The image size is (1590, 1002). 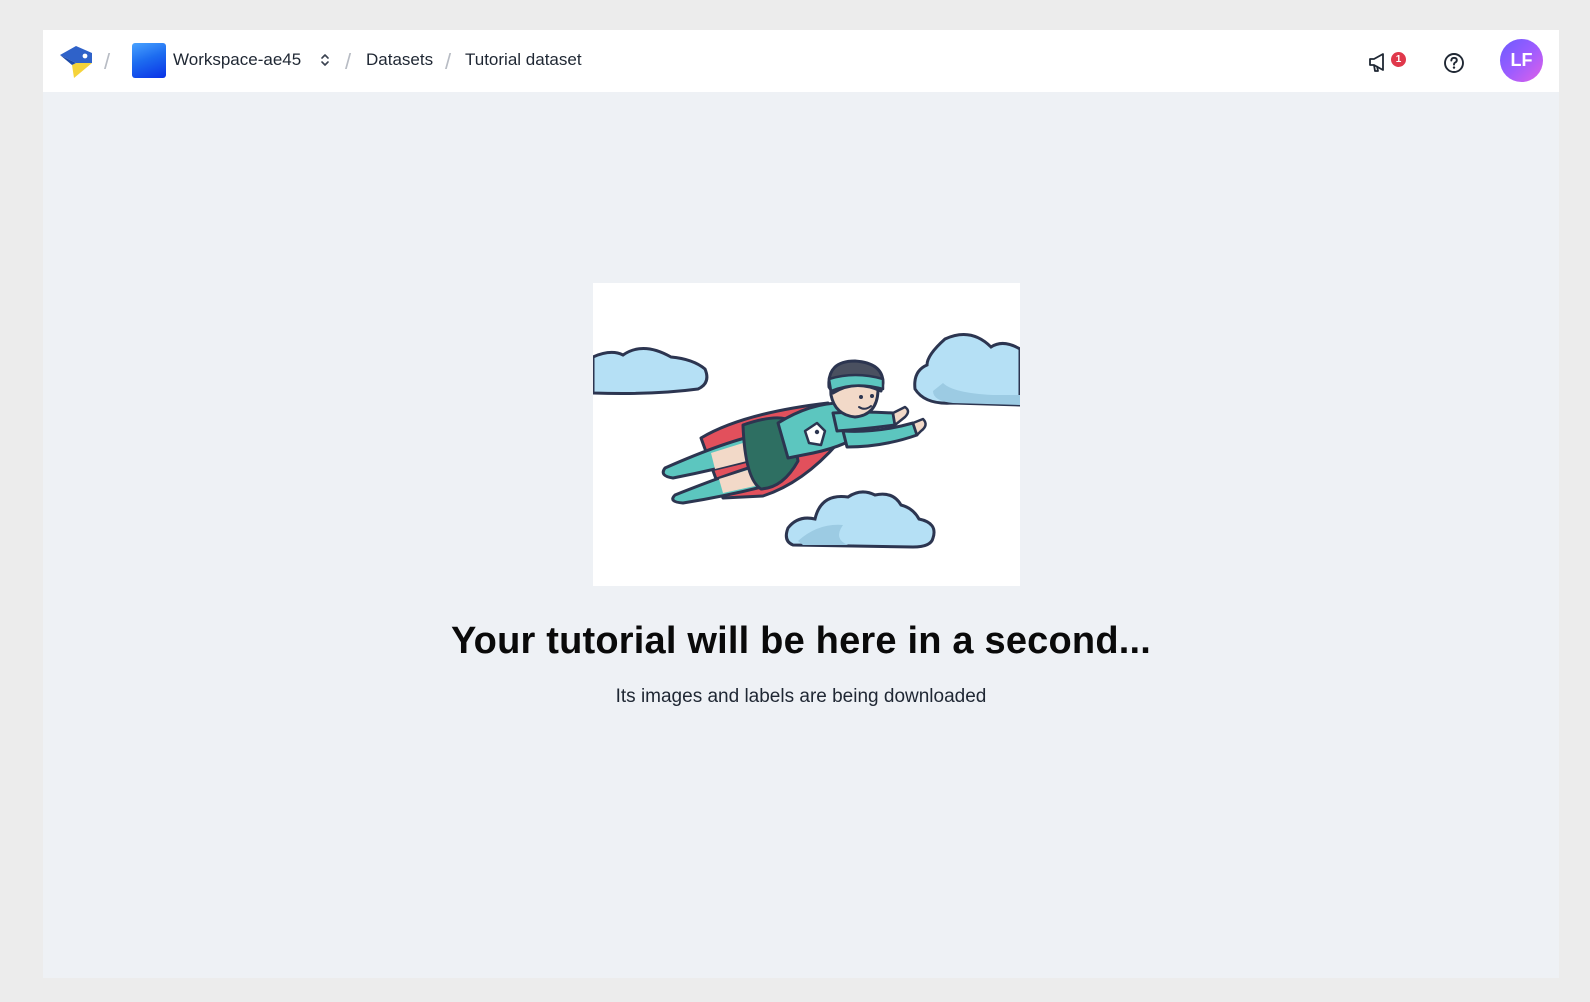 I want to click on workspace-selector: Workspace-ae45, so click(x=237, y=60).